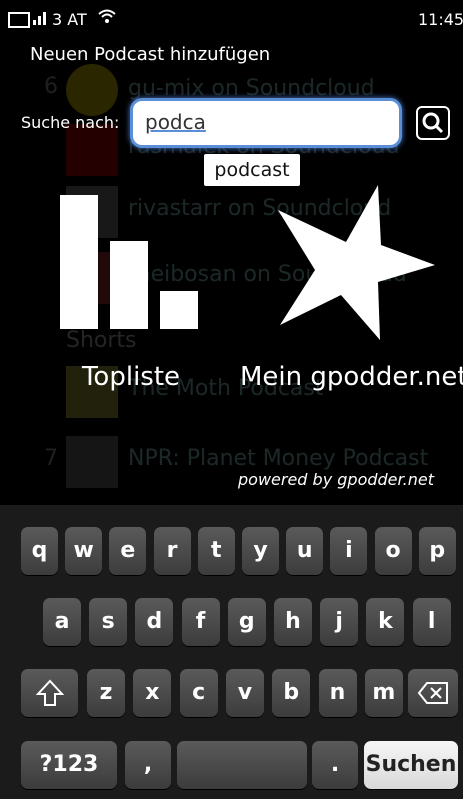 This screenshot has width=463, height=799. I want to click on key-b: b, so click(291, 693).